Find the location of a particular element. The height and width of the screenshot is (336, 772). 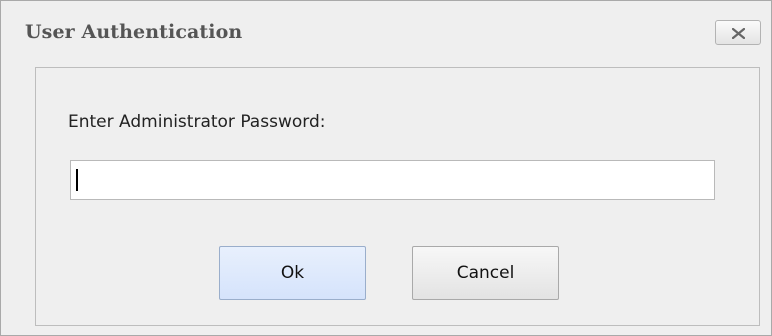

text-cursor is located at coordinates (77, 180).